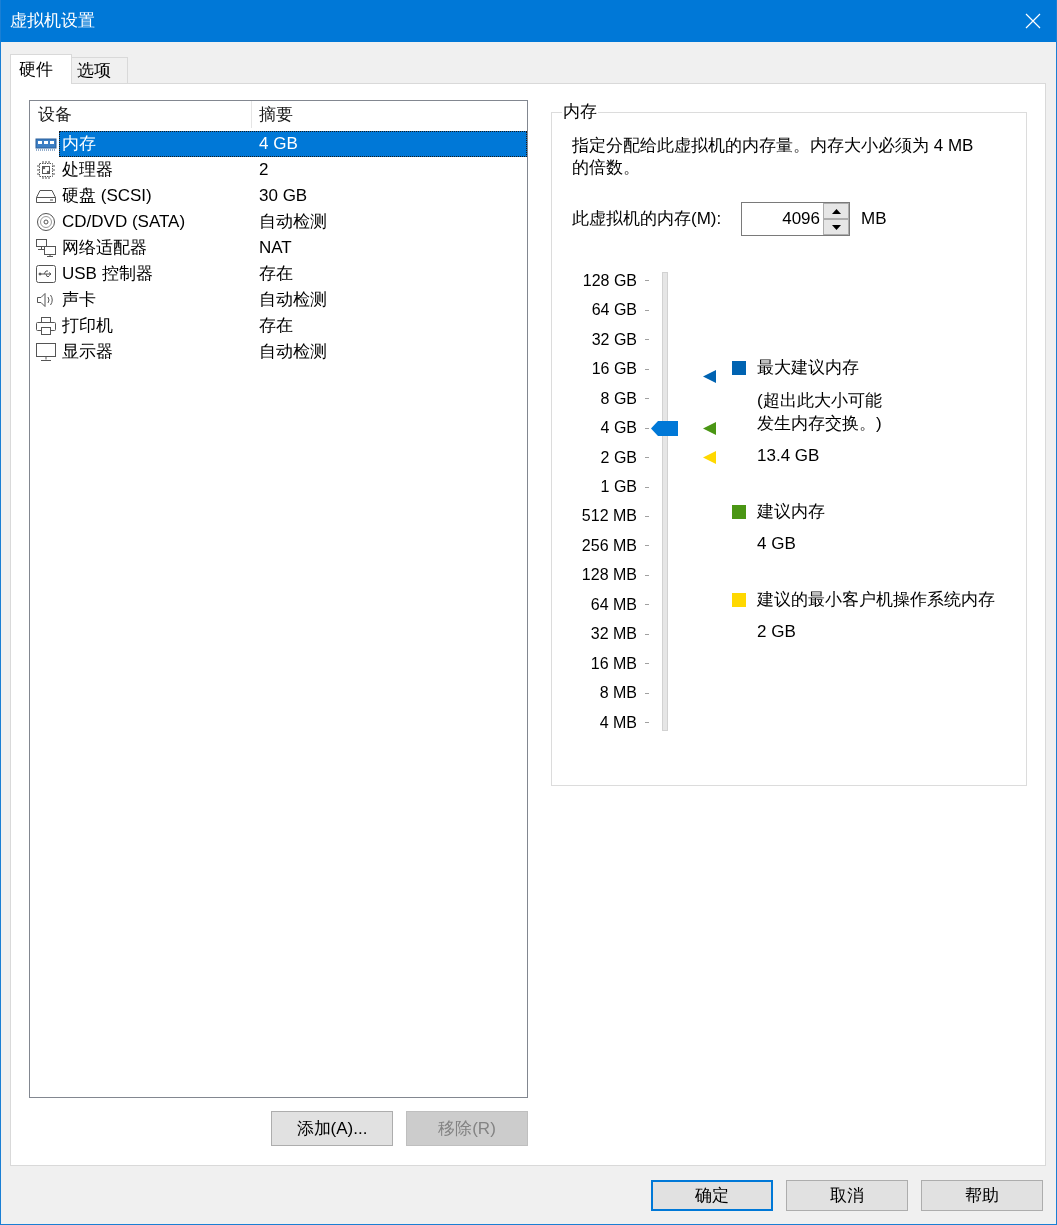  I want to click on tick-label: 64 MB, so click(613, 604).